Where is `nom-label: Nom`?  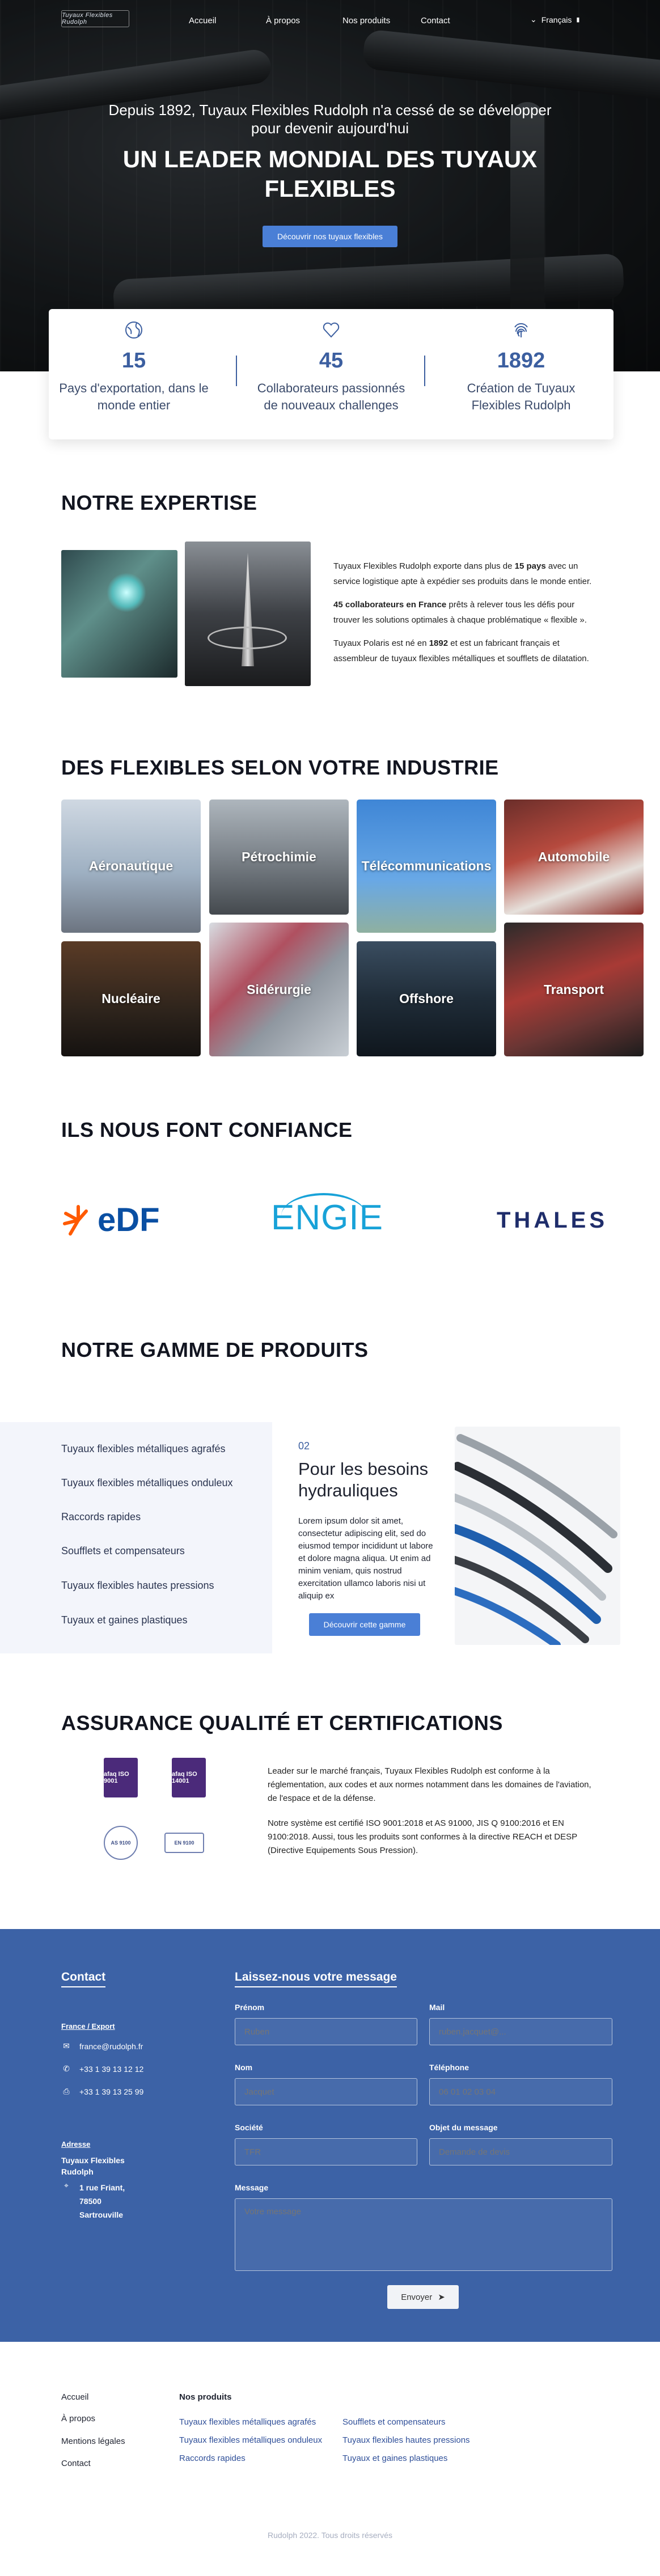
nom-label: Nom is located at coordinates (244, 2067).